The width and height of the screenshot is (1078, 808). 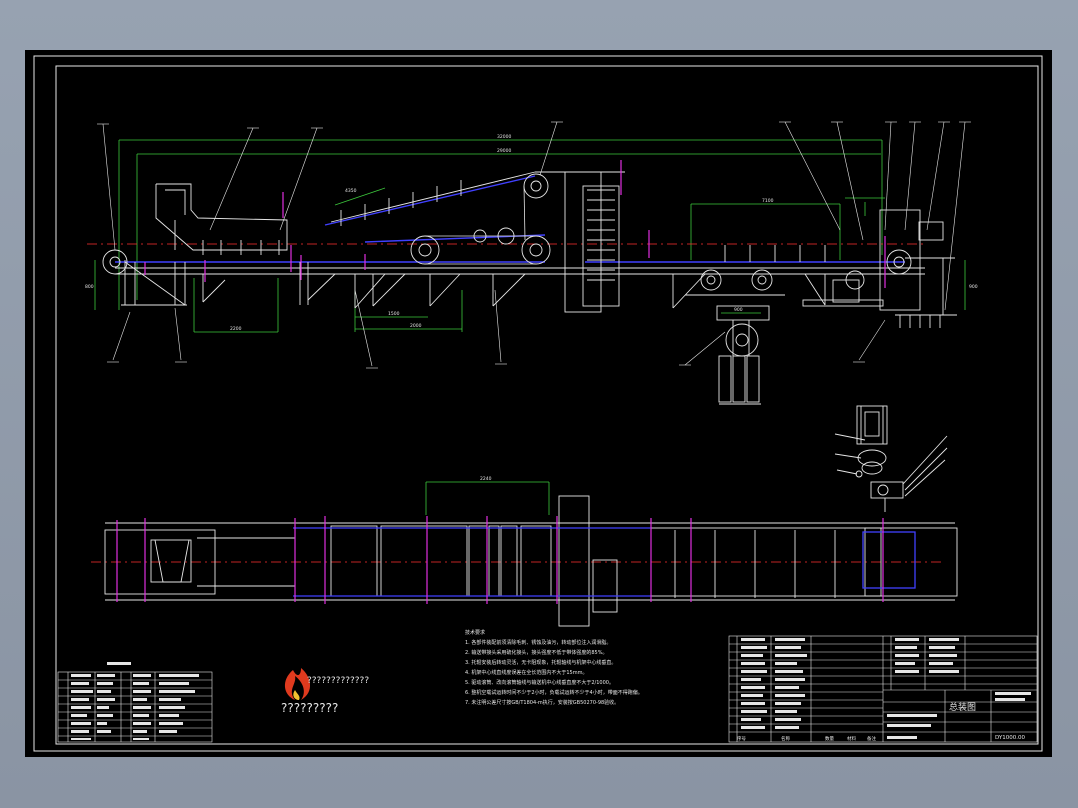 What do you see at coordinates (486, 479) in the screenshot?
I see `dim-plan-span: 2240` at bounding box center [486, 479].